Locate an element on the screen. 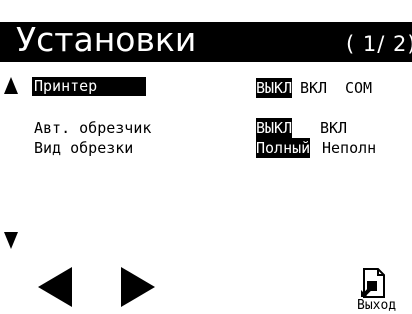 The image size is (412, 314). exit-door-icon is located at coordinates (373, 283).